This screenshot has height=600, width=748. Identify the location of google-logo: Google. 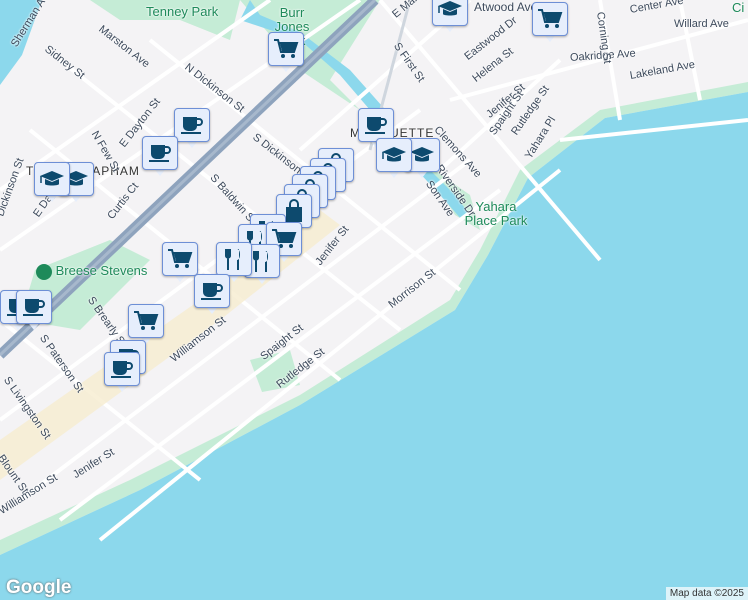
(39, 587).